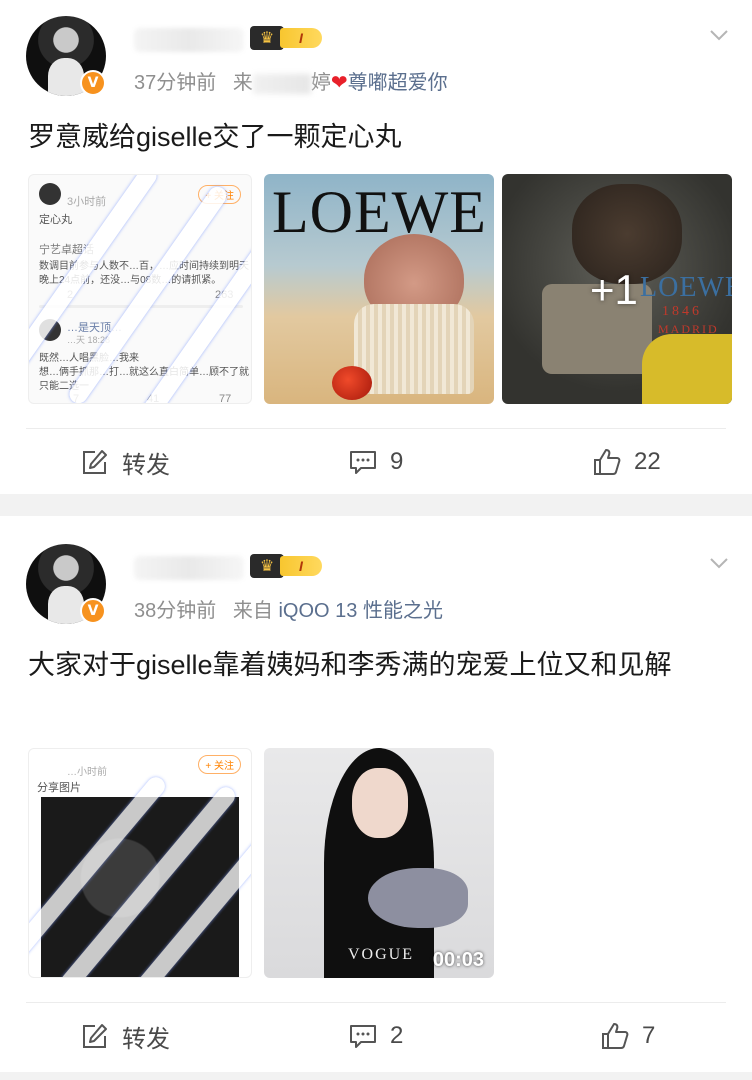 The image size is (752, 1080). What do you see at coordinates (175, 611) in the screenshot?
I see `post-time: 38分钟前` at bounding box center [175, 611].